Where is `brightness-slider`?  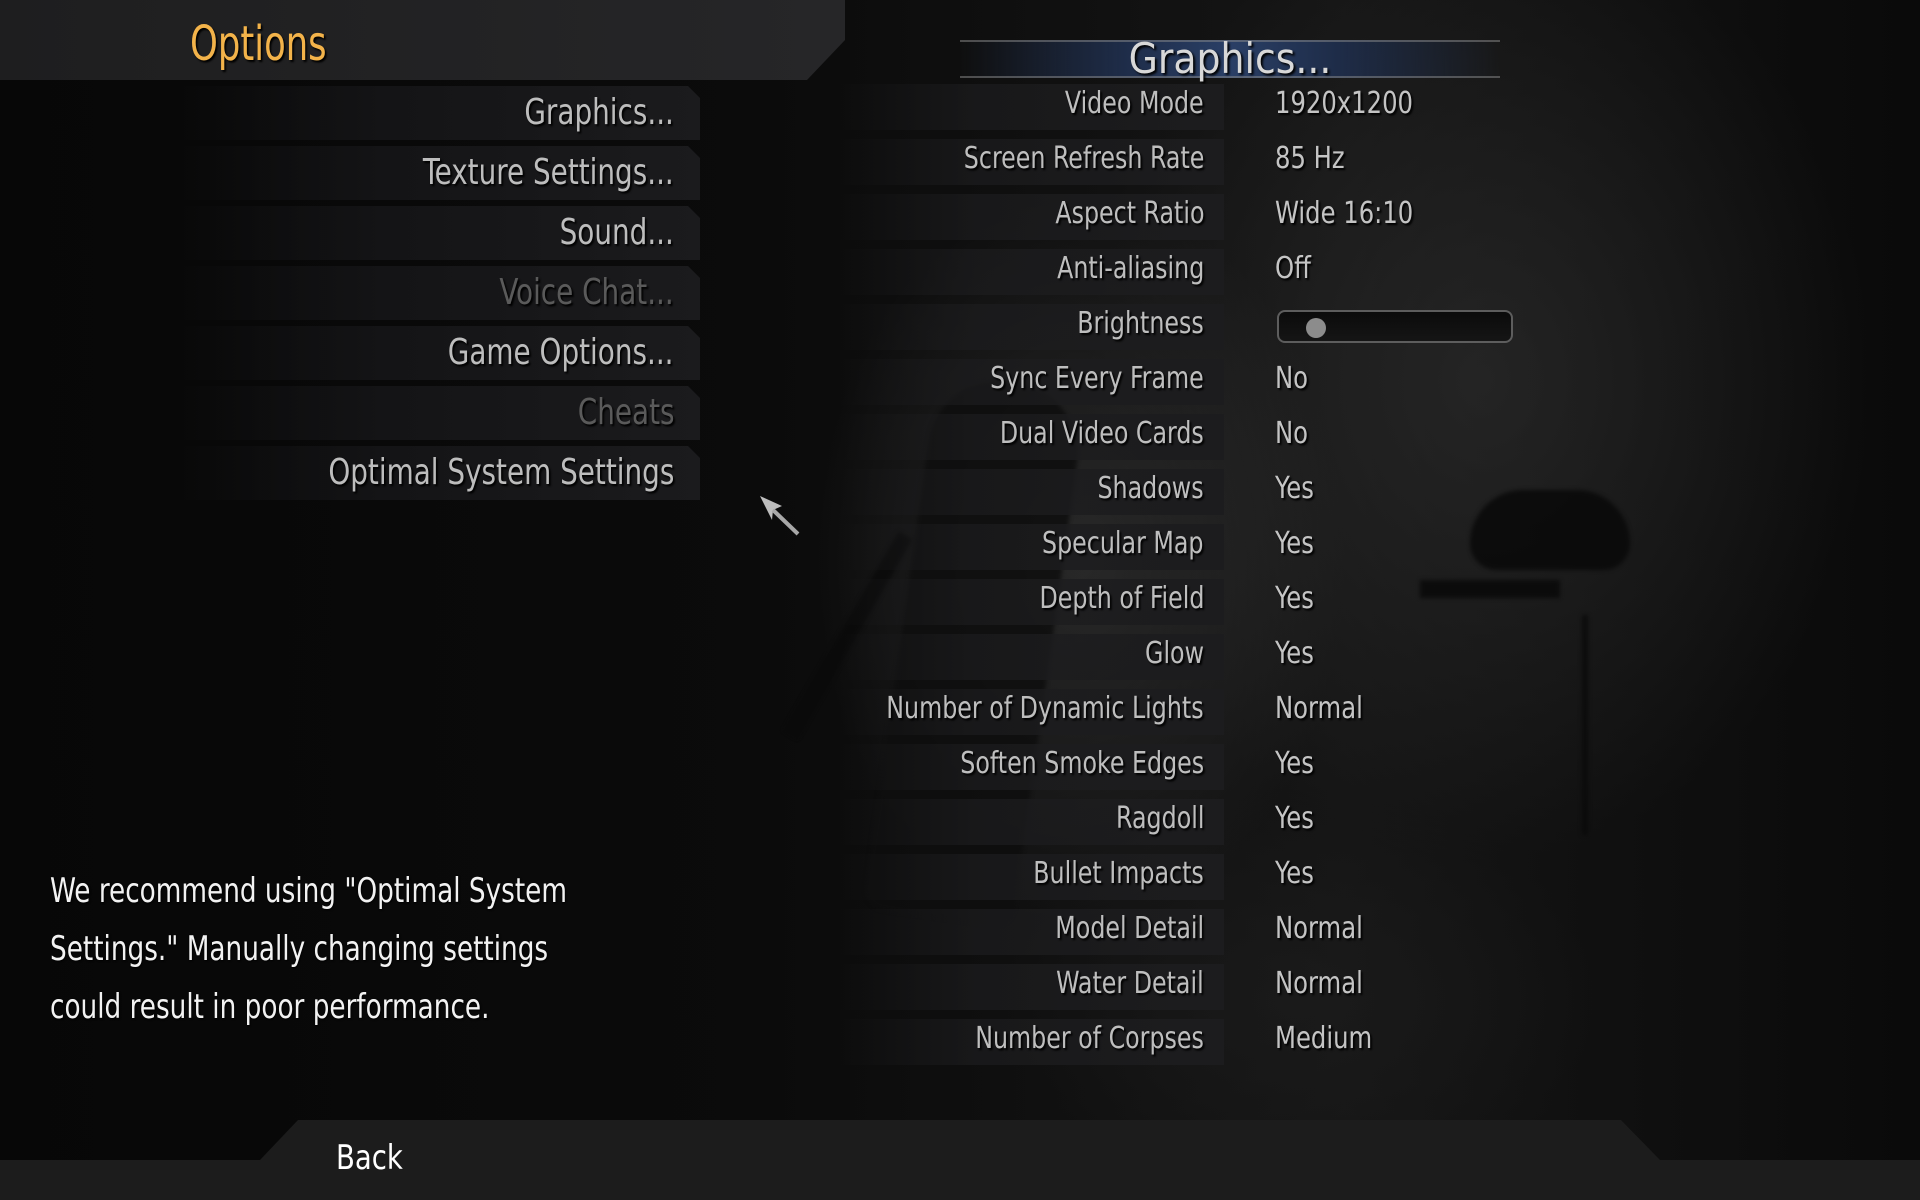
brightness-slider is located at coordinates (1395, 326).